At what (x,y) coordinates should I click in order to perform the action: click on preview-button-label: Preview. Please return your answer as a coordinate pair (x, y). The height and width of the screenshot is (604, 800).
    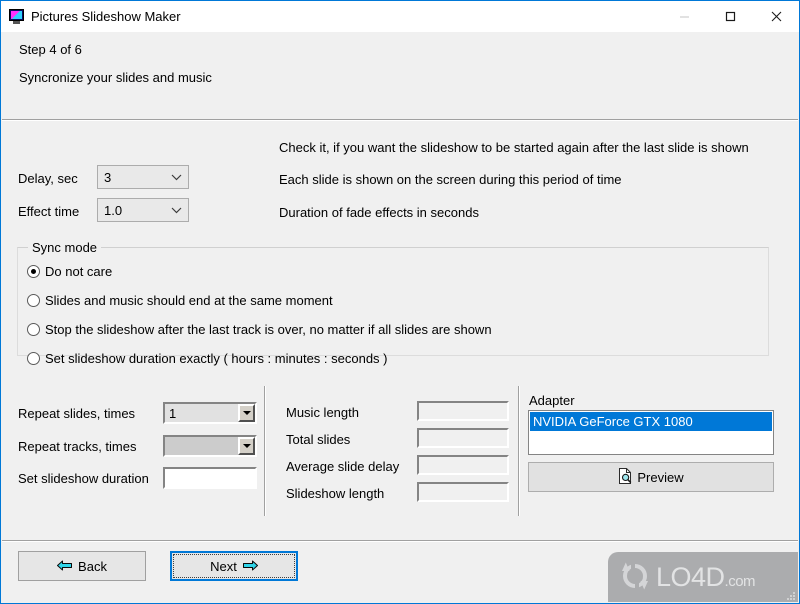
    Looking at the image, I should click on (660, 477).